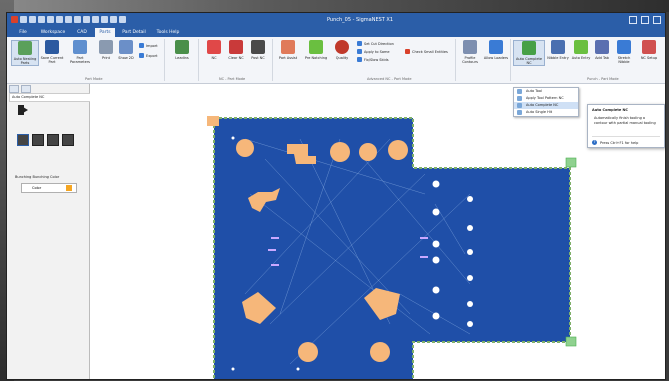  I want to click on post-nc-button: Post NC, so click(258, 50).